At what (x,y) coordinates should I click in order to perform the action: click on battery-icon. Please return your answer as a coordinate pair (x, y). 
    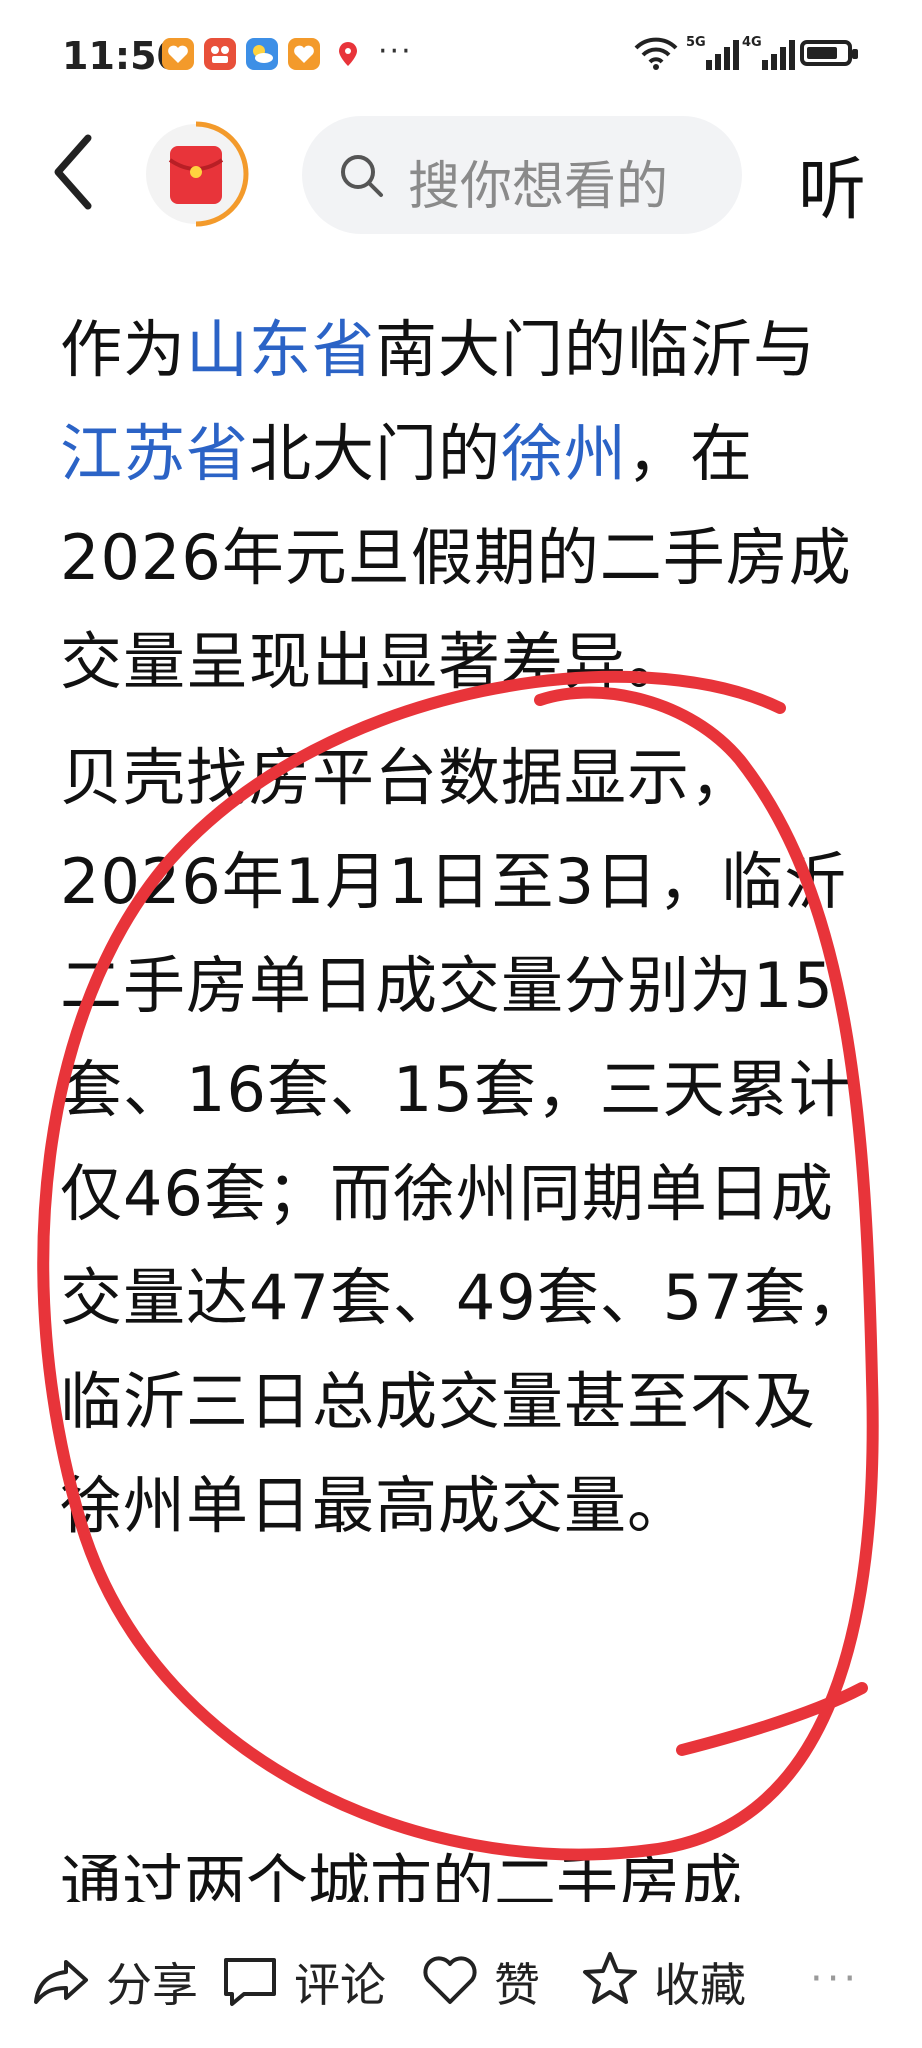
    Looking at the image, I should click on (829, 53).